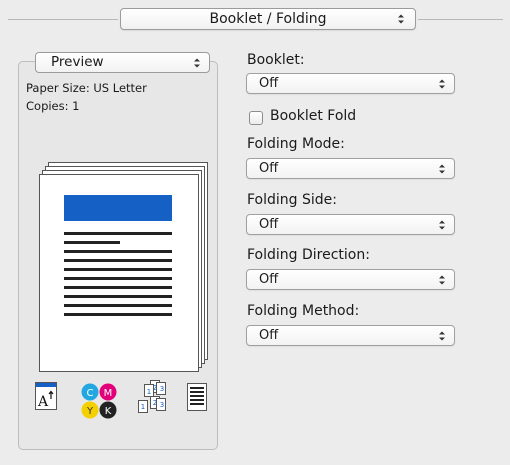 This screenshot has width=510, height=465. What do you see at coordinates (43, 402) in the screenshot?
I see `svg-text: A` at bounding box center [43, 402].